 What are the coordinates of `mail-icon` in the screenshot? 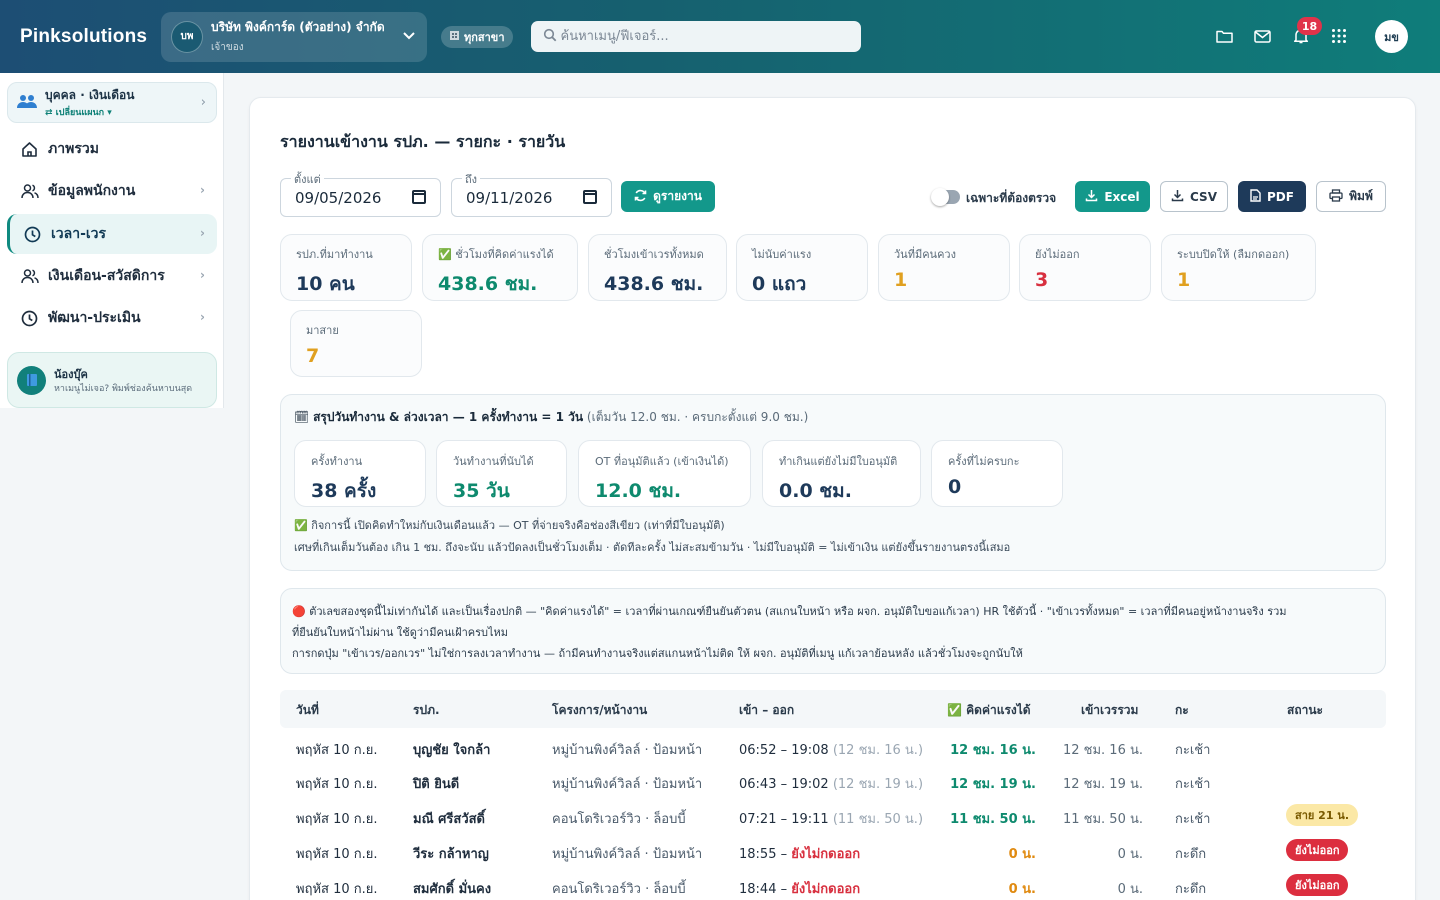 It's located at (1262, 36).